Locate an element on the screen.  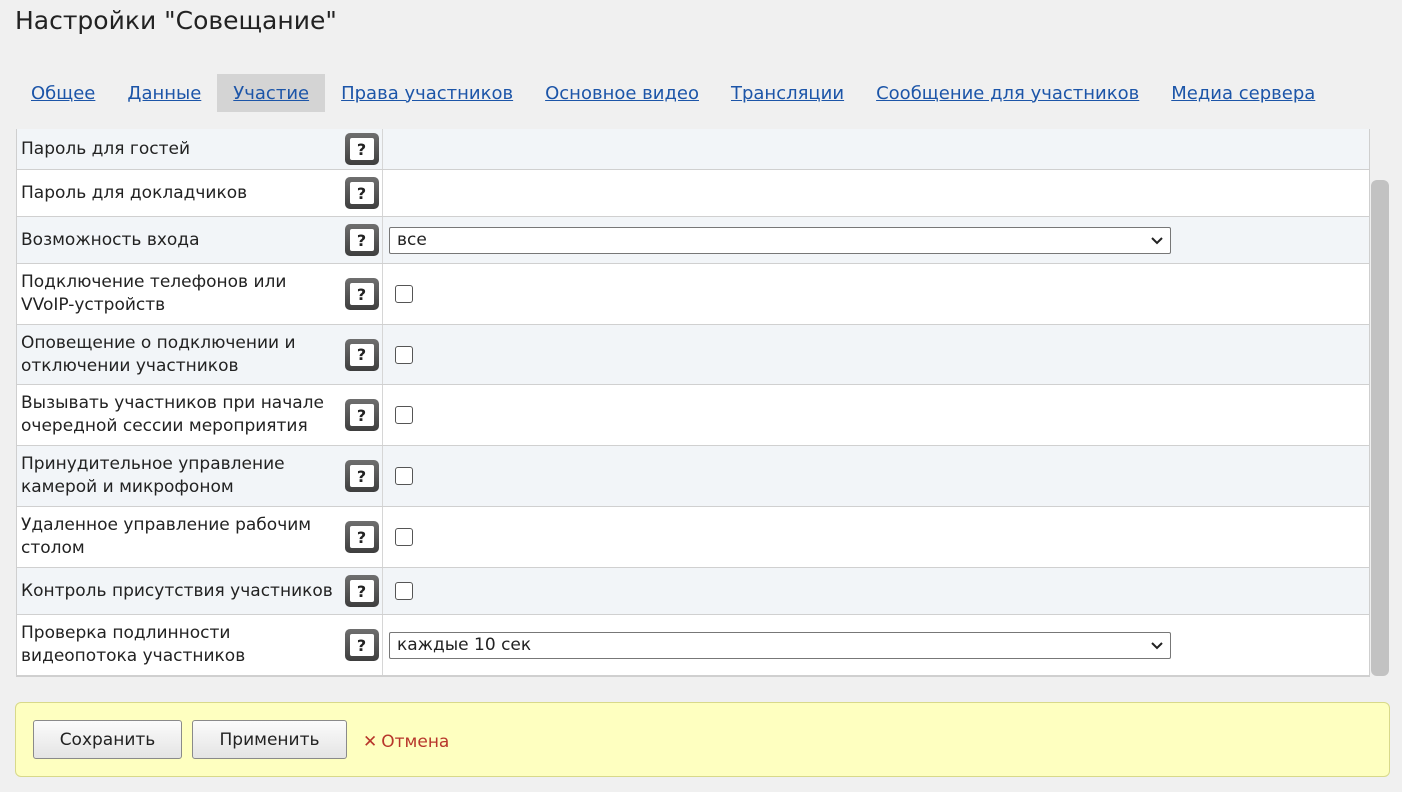
force-cam-mic-checkbox is located at coordinates (404, 476).